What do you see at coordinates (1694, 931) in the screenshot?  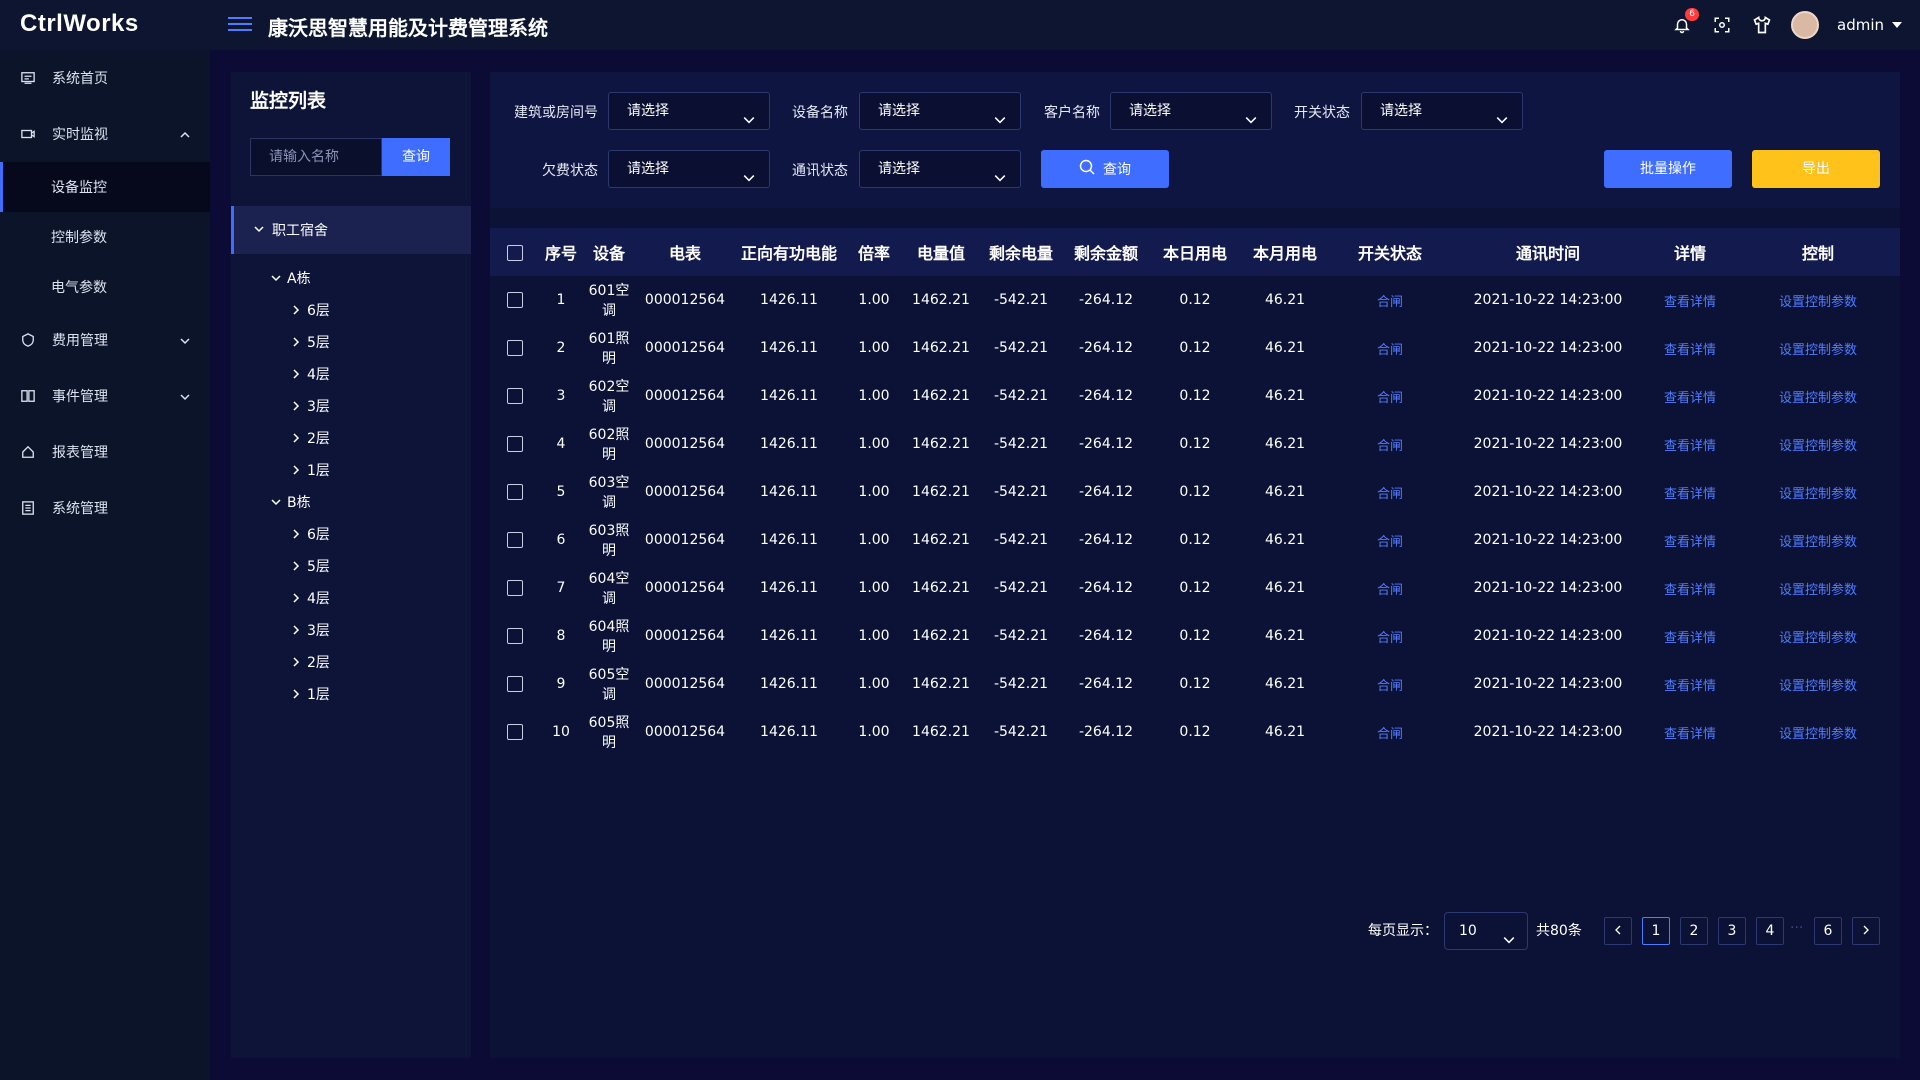 I see `page-button-2: 2` at bounding box center [1694, 931].